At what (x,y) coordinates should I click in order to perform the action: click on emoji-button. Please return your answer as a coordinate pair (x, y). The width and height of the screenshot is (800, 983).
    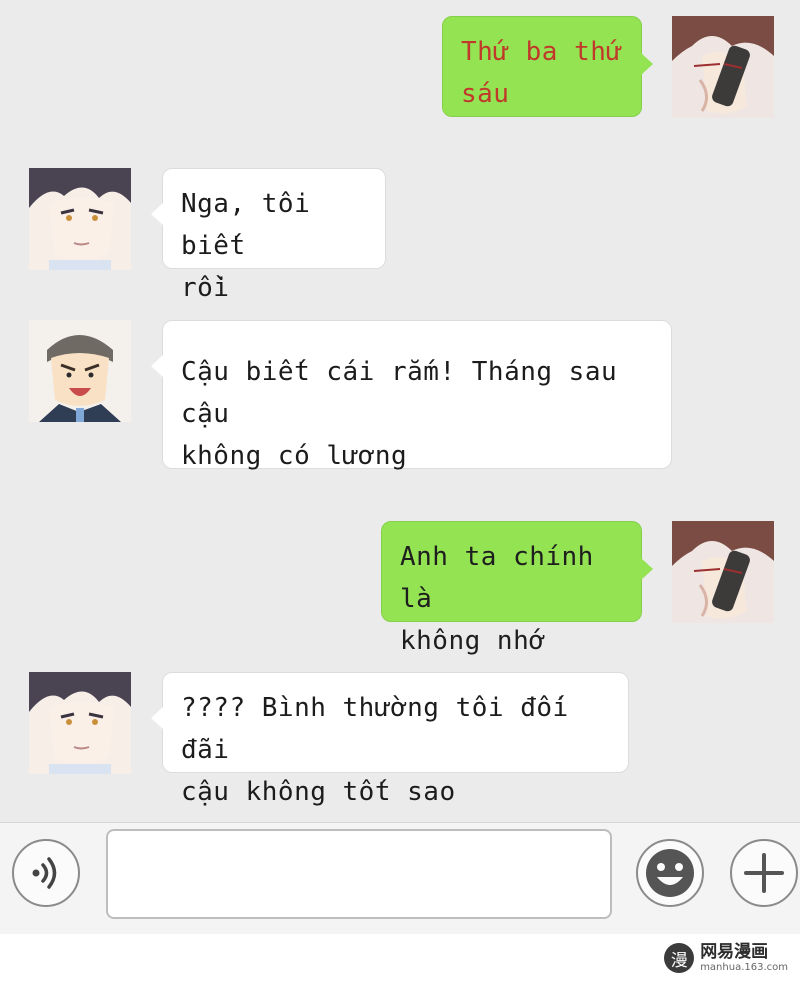
    Looking at the image, I should click on (670, 873).